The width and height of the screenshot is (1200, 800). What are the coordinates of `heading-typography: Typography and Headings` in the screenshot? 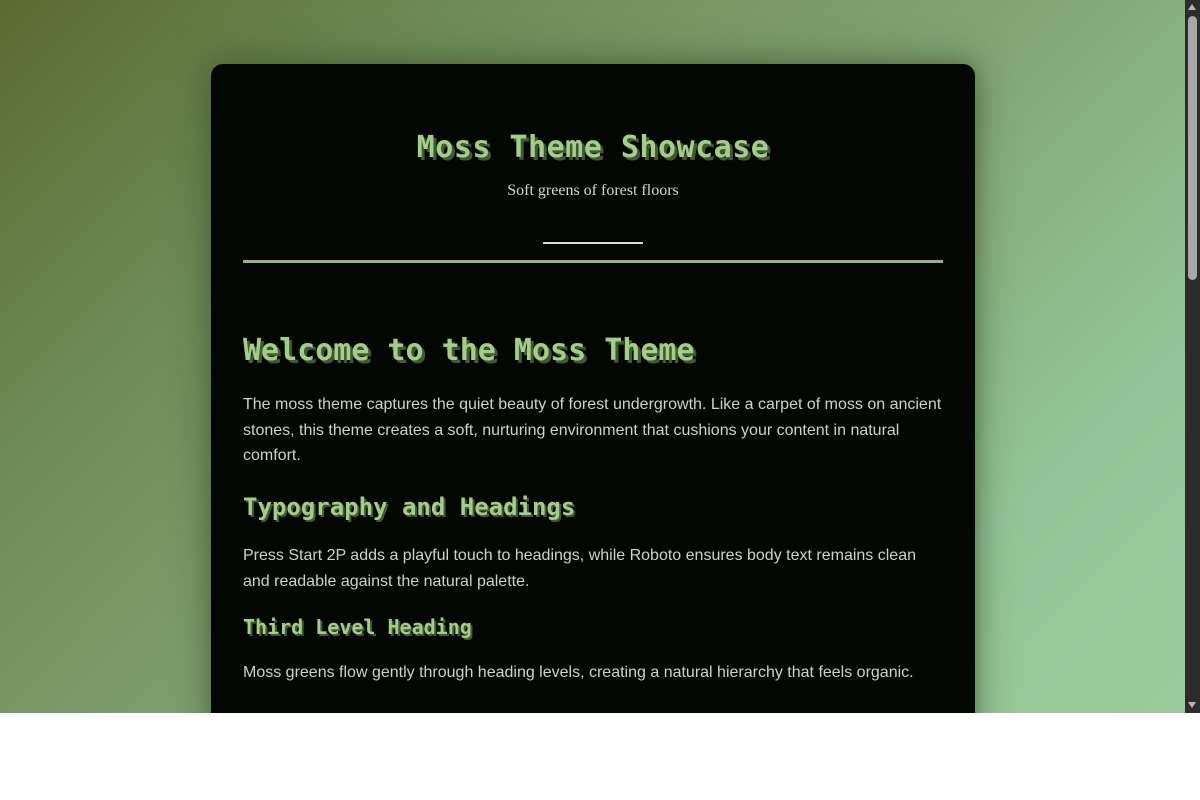 It's located at (409, 507).